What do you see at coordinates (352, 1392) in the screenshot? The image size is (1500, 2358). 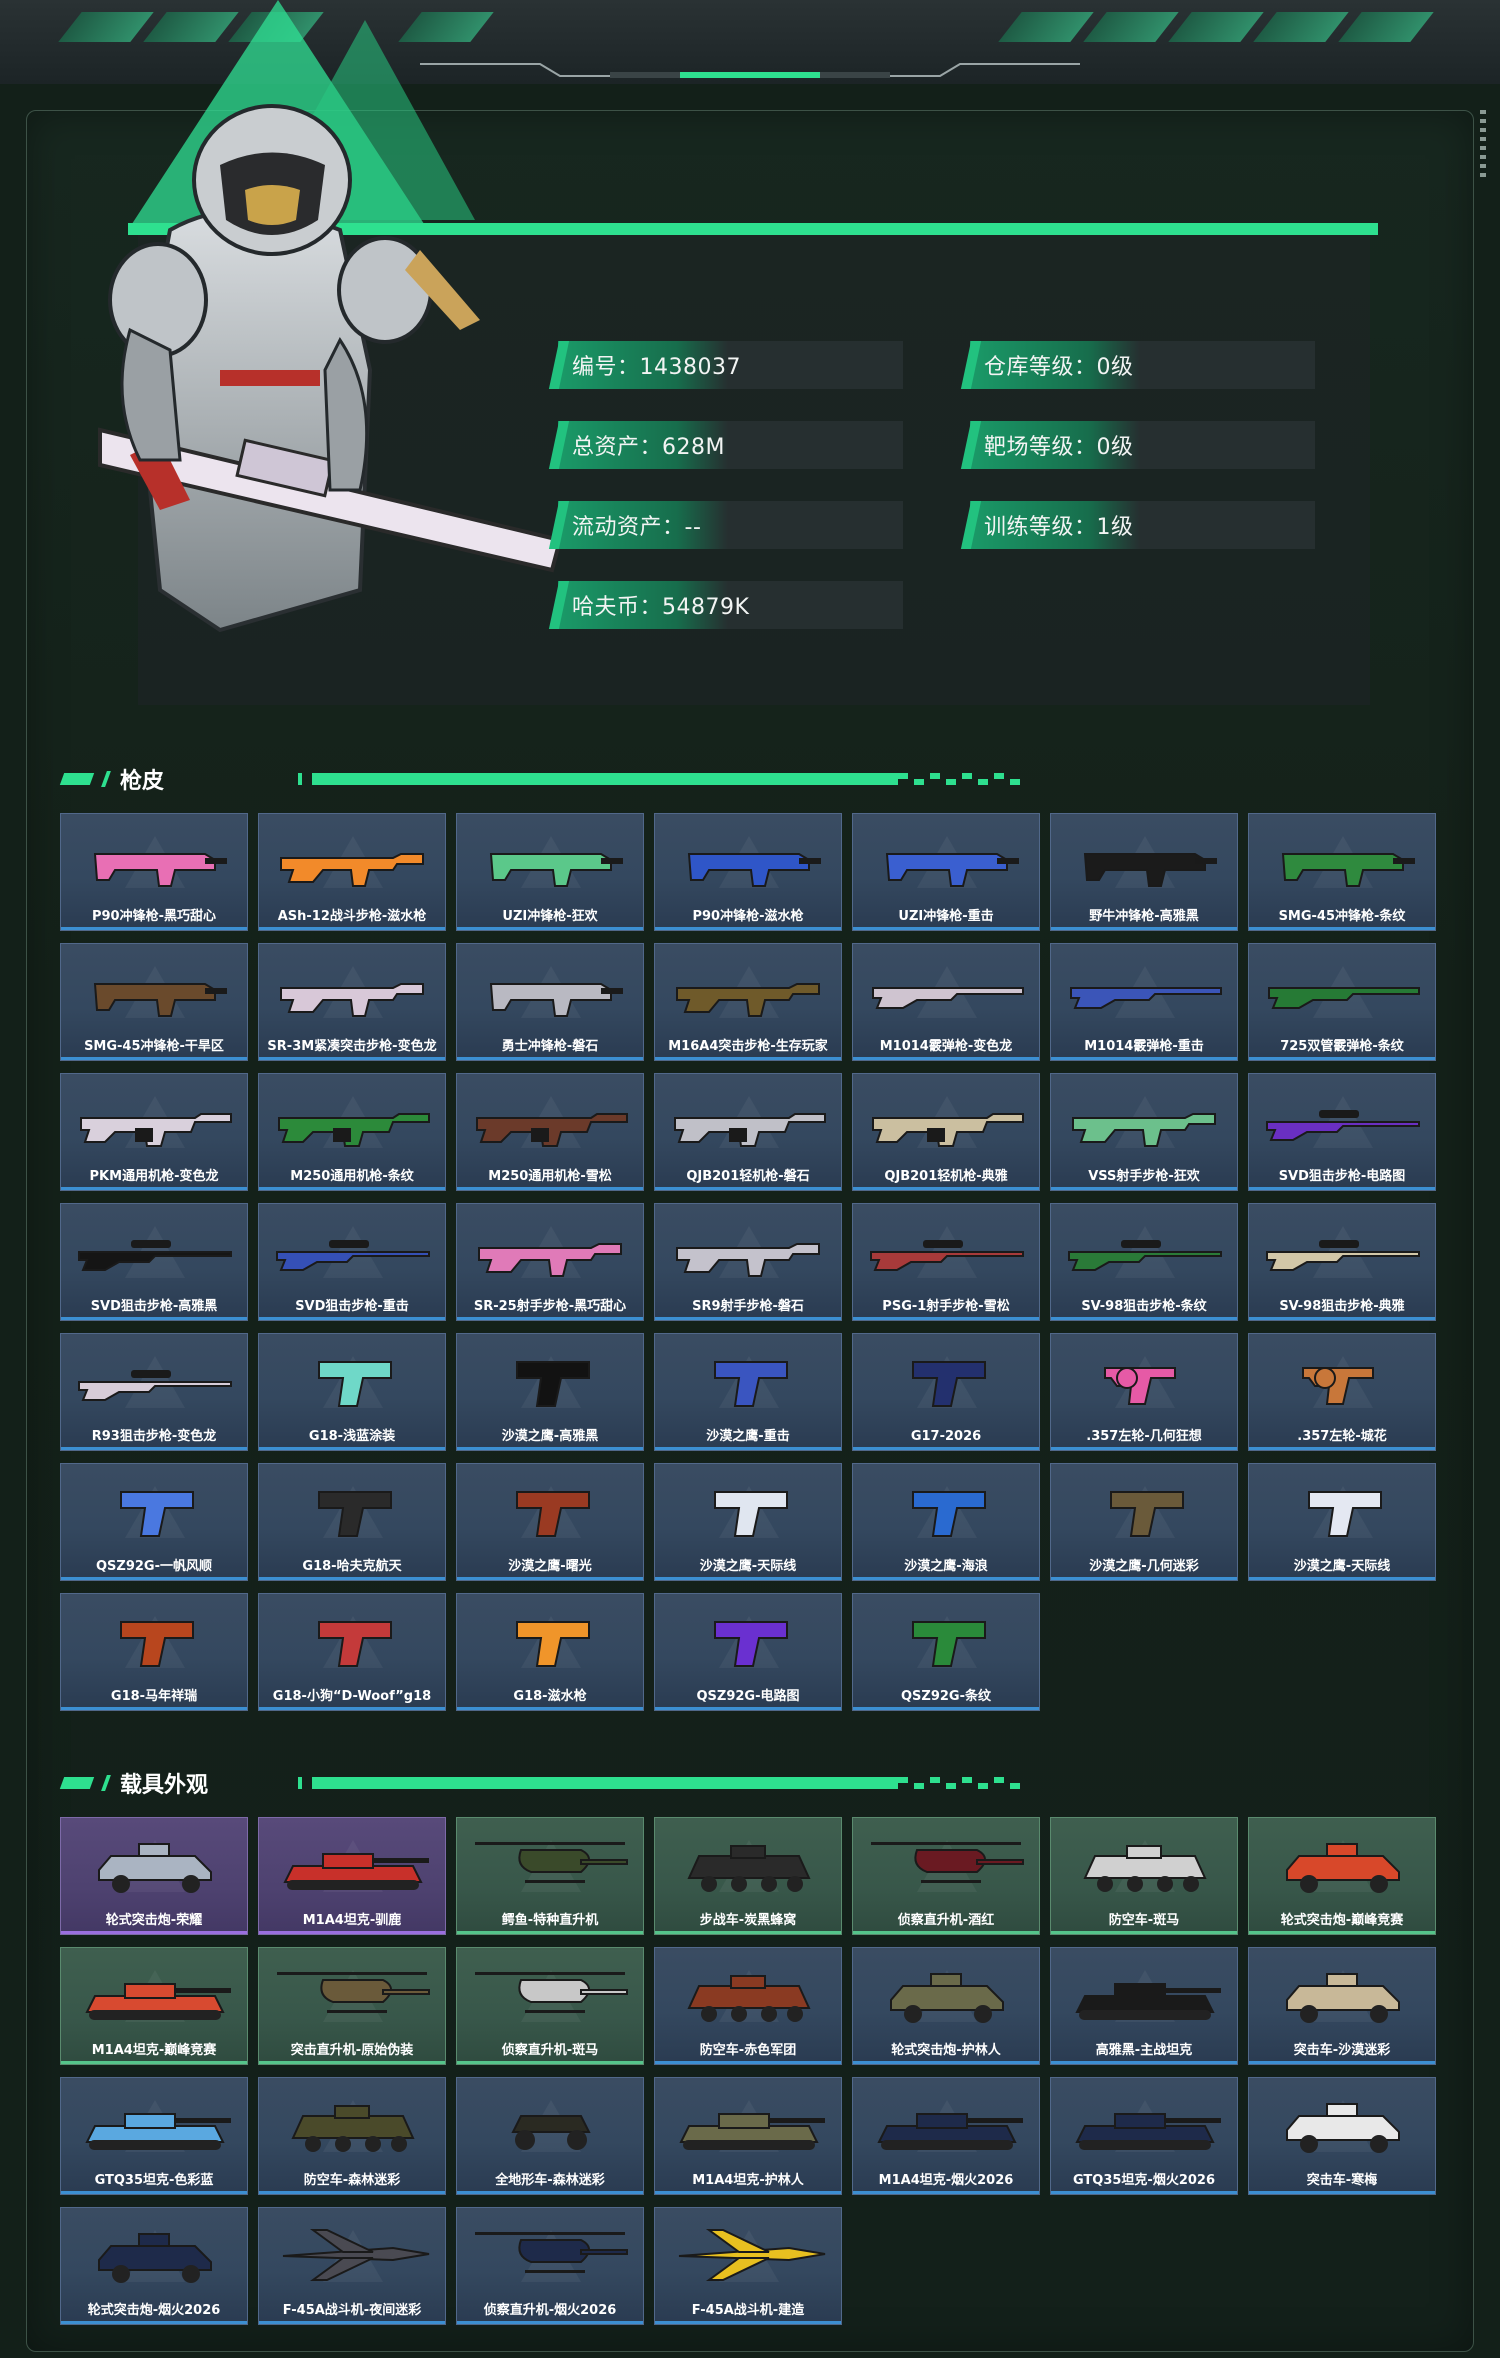 I see `skin-card: G18-浅蓝涂装` at bounding box center [352, 1392].